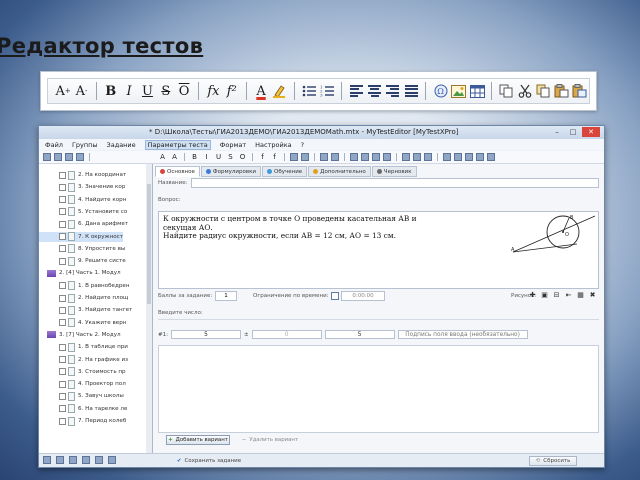  I want to click on score-input: 1, so click(226, 296).